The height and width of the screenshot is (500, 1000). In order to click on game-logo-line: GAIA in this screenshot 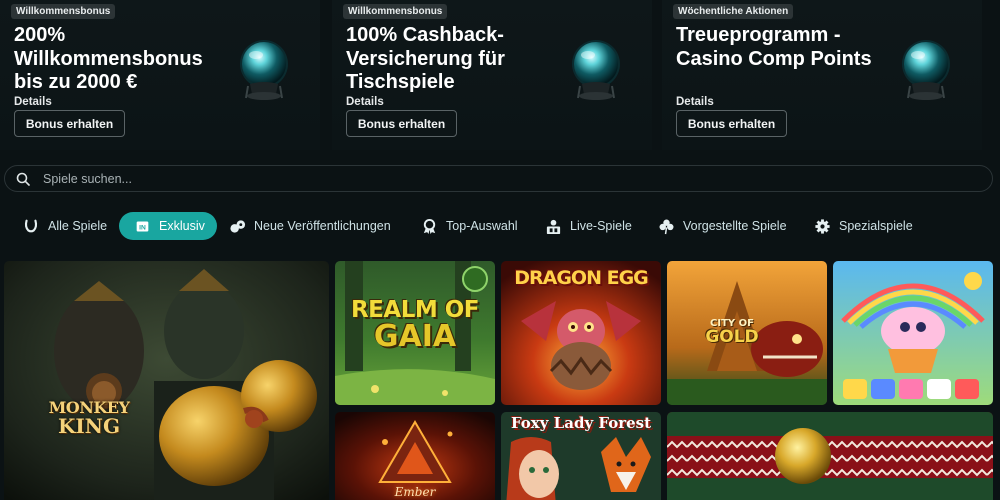, I will do `click(415, 336)`.